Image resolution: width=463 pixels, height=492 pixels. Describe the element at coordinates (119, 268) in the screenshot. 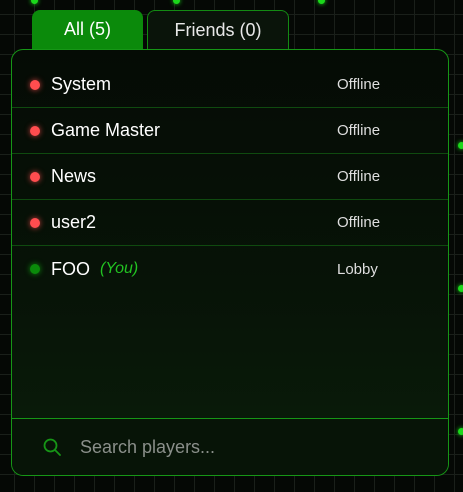

I see `you-tag: (You)` at that location.